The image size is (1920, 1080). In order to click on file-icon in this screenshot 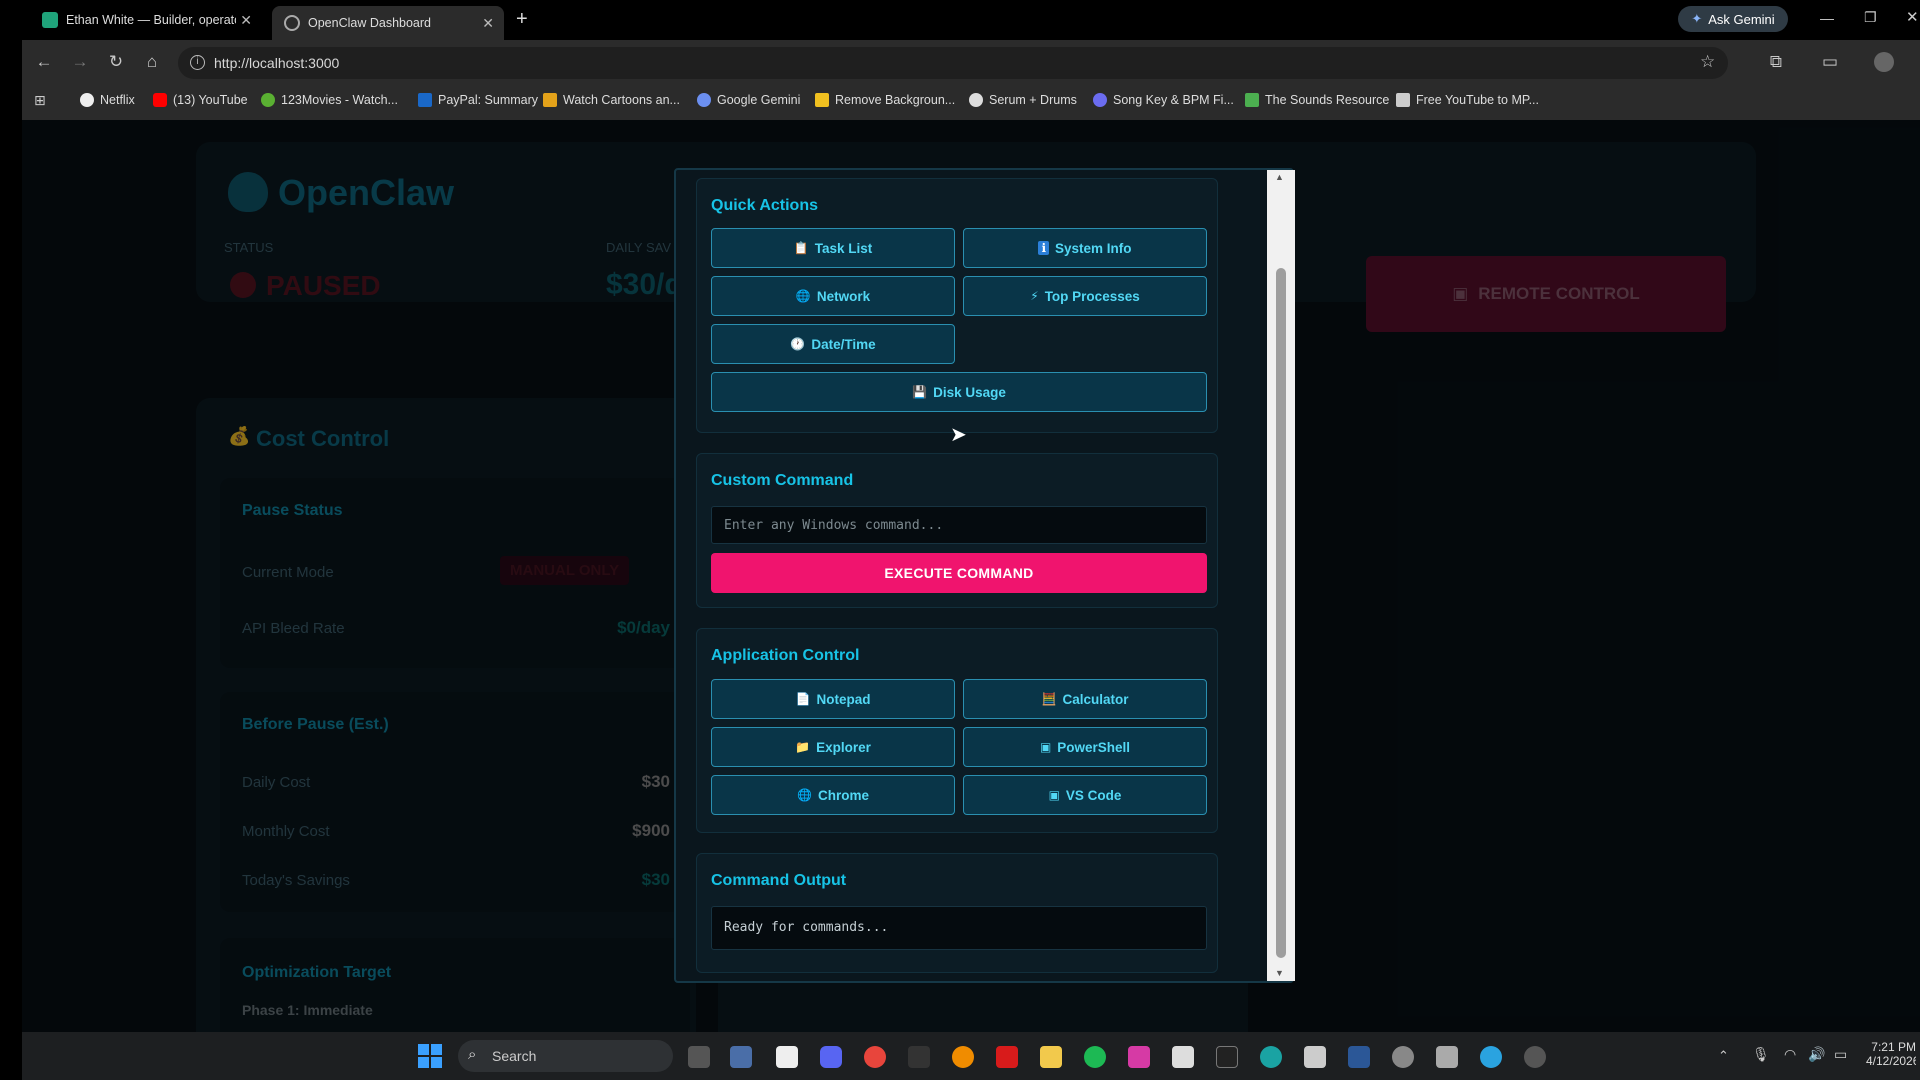, I will do `click(787, 1057)`.